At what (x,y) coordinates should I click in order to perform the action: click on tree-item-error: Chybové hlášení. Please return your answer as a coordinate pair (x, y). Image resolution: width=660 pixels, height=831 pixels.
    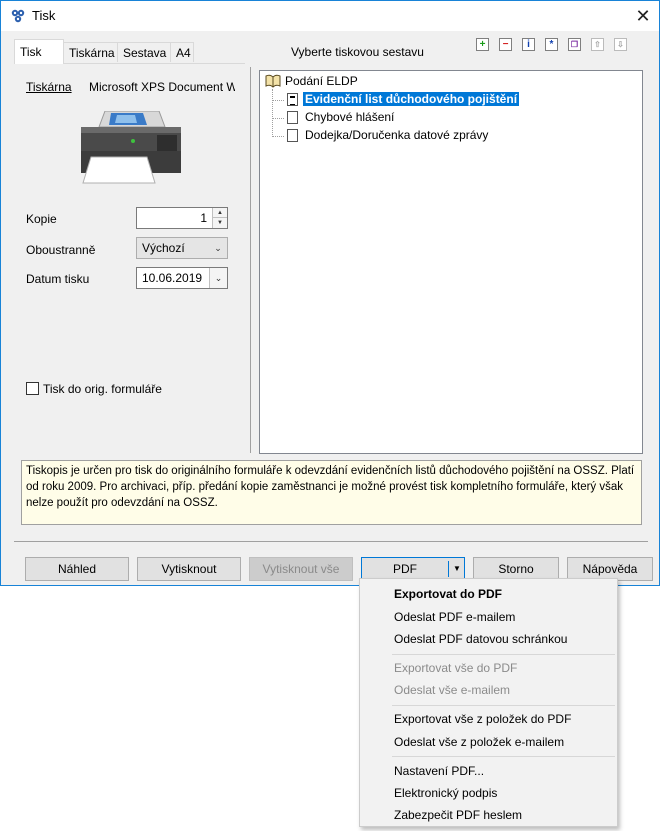
    Looking at the image, I should click on (349, 117).